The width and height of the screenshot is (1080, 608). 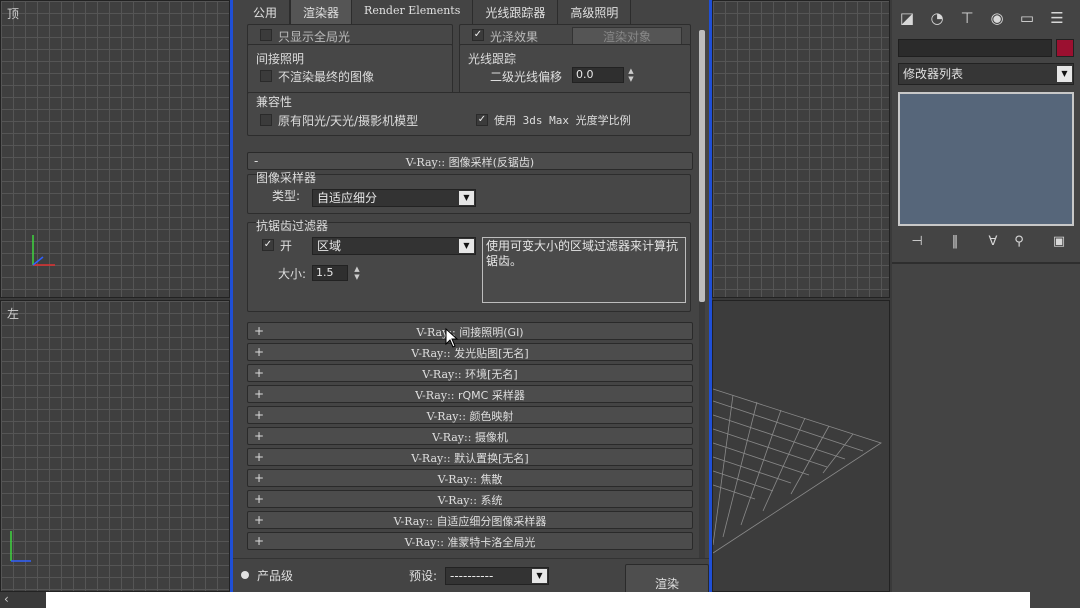 I want to click on object-color-swatch, so click(x=1065, y=48).